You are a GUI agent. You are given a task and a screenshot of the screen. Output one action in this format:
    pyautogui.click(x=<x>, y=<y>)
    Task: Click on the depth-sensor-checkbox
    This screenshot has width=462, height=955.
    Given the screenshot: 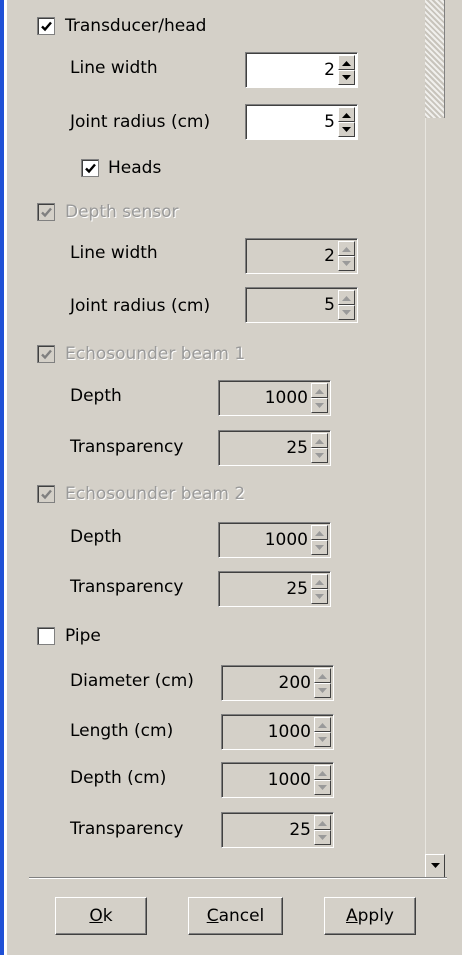 What is the action you would take?
    pyautogui.click(x=46, y=212)
    